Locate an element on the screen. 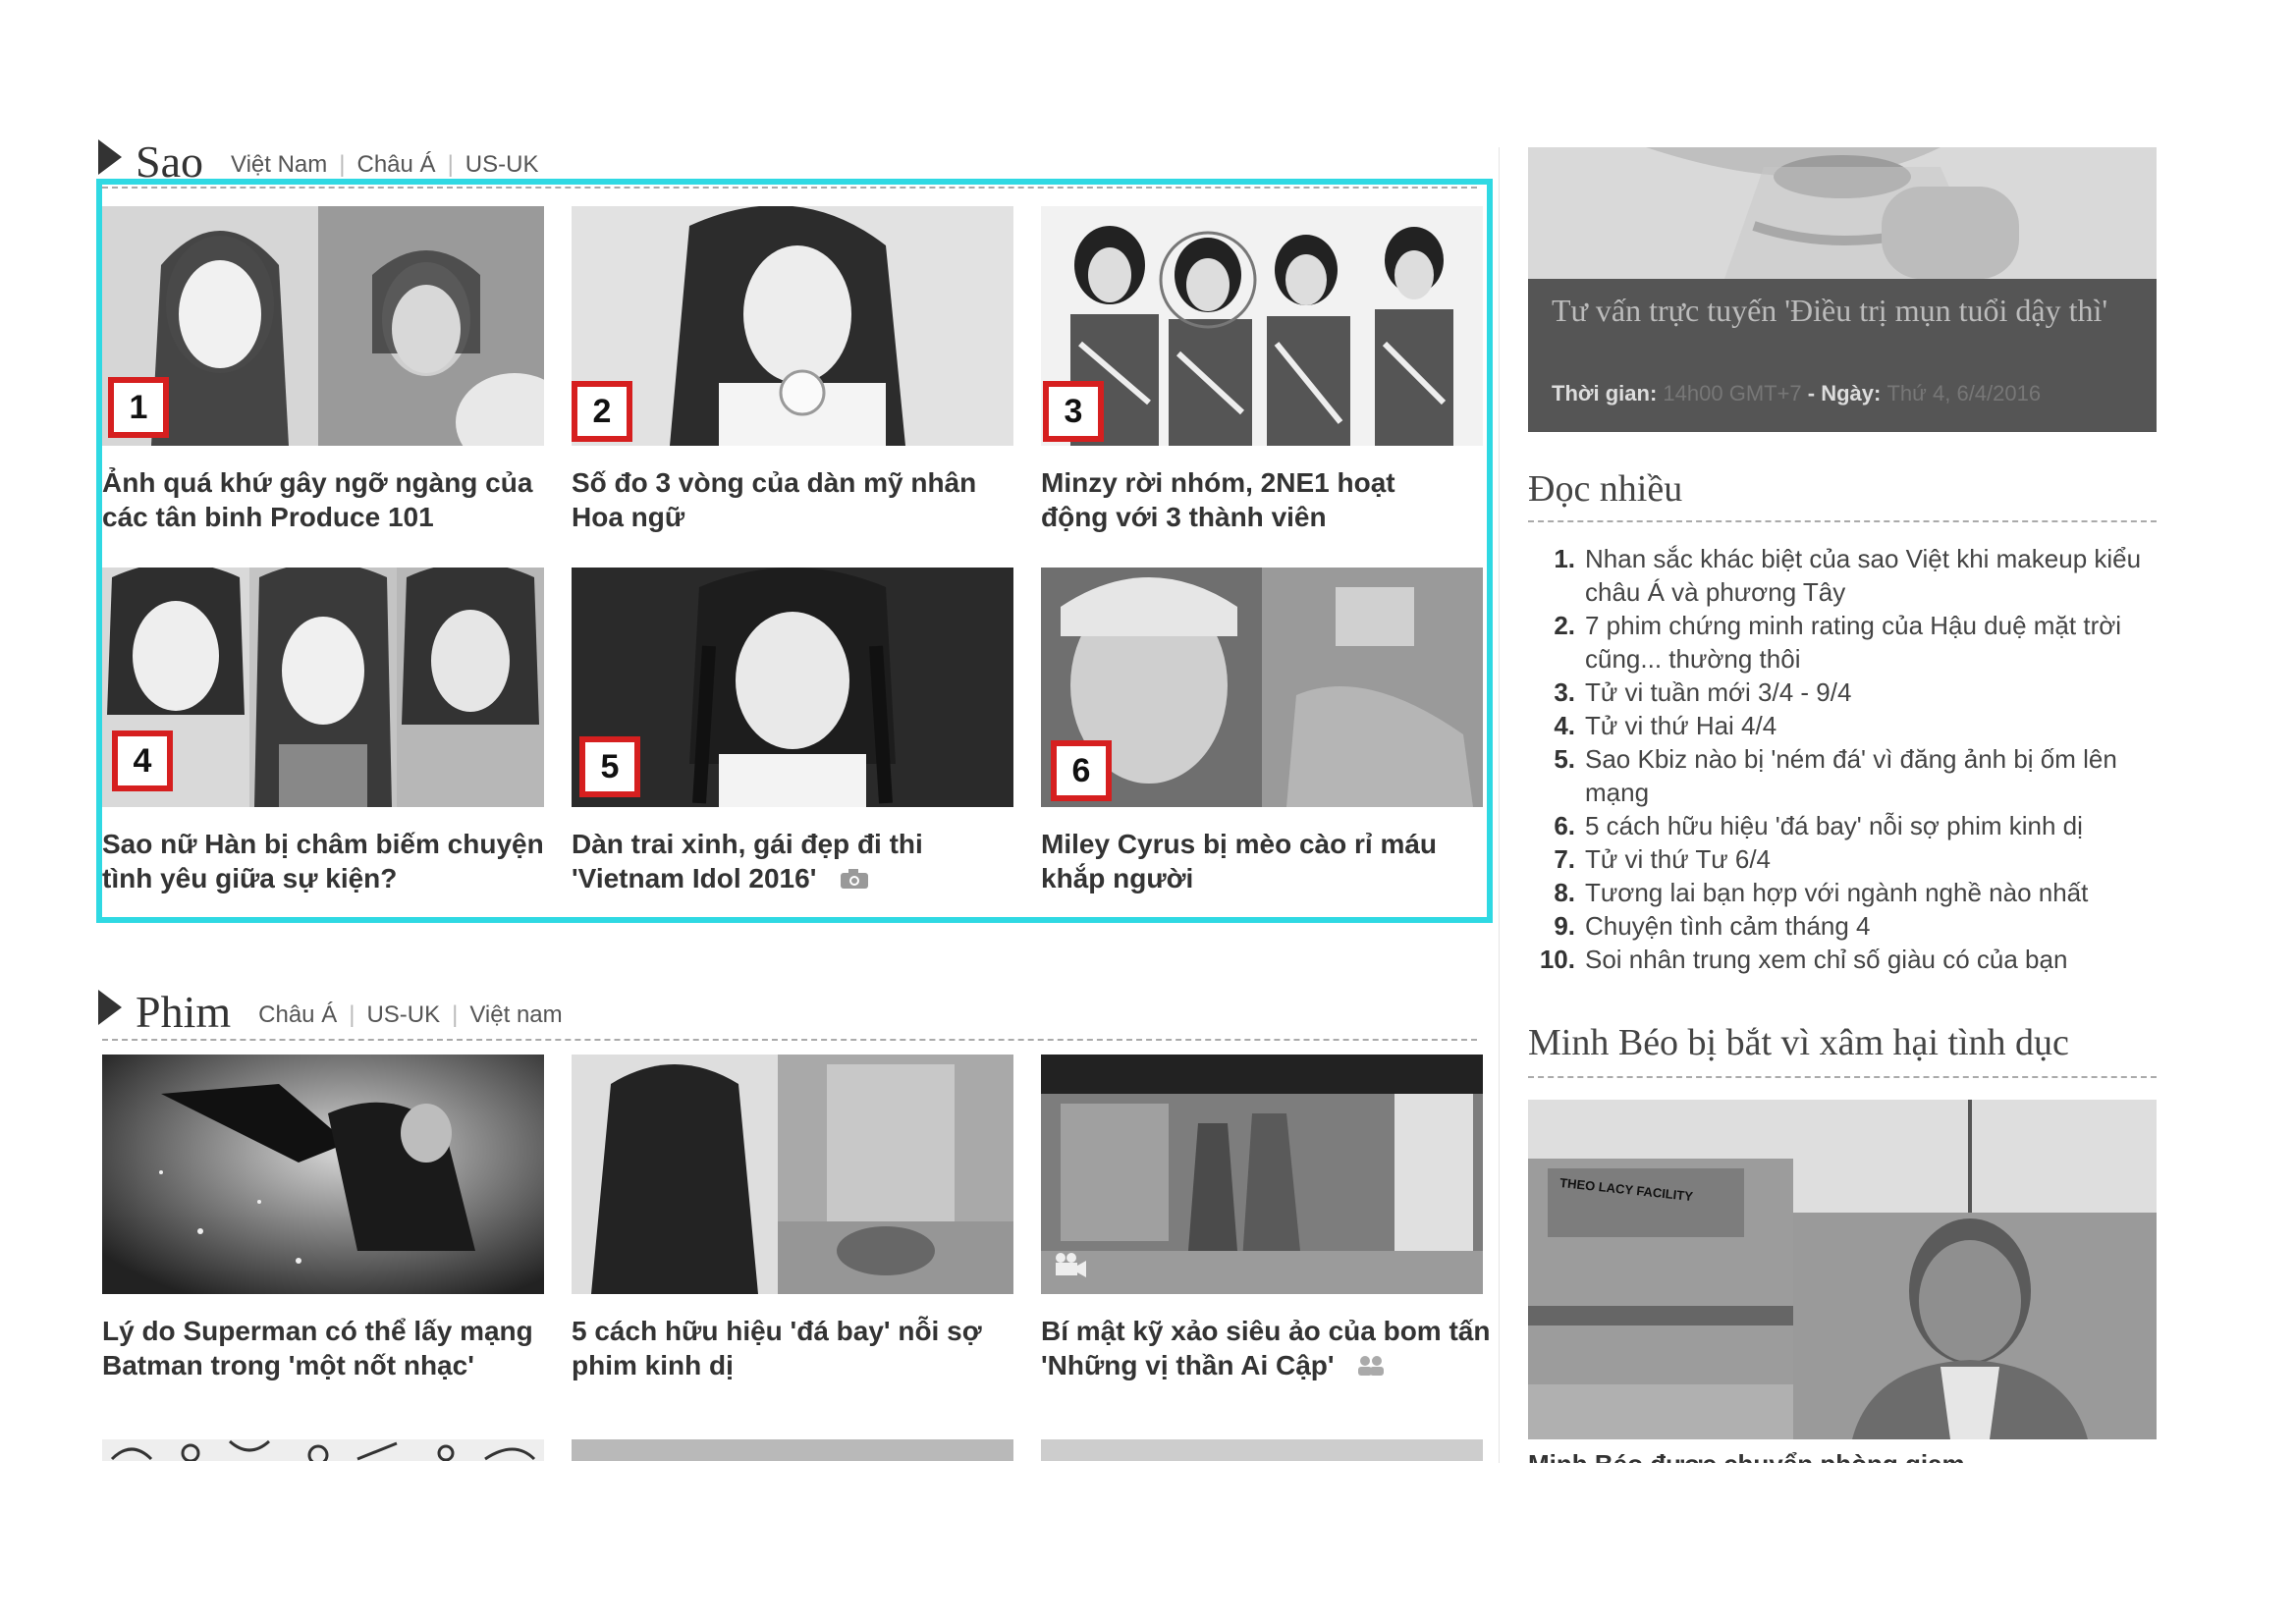 The width and height of the screenshot is (2296, 1623). phim-section-title: Phim is located at coordinates (183, 1013).